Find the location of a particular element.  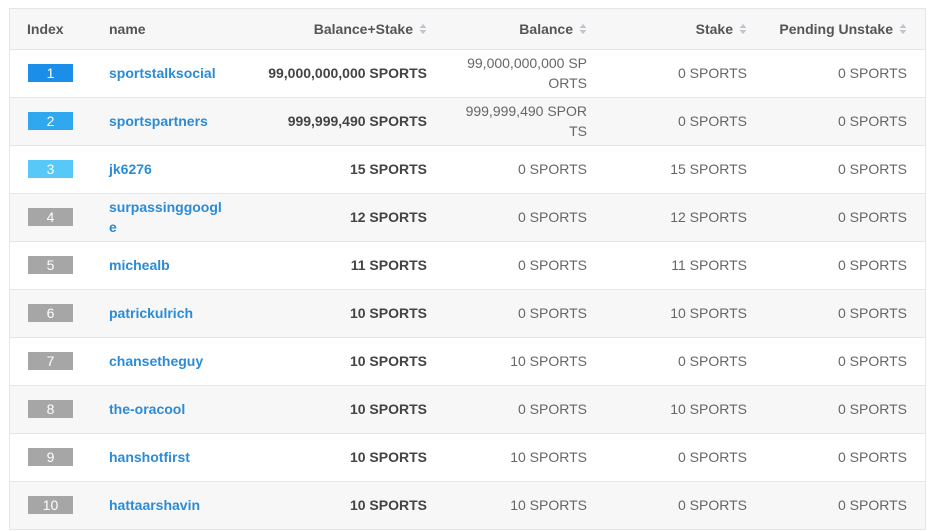

header-balance-sortable: Balance is located at coordinates (507, 29).